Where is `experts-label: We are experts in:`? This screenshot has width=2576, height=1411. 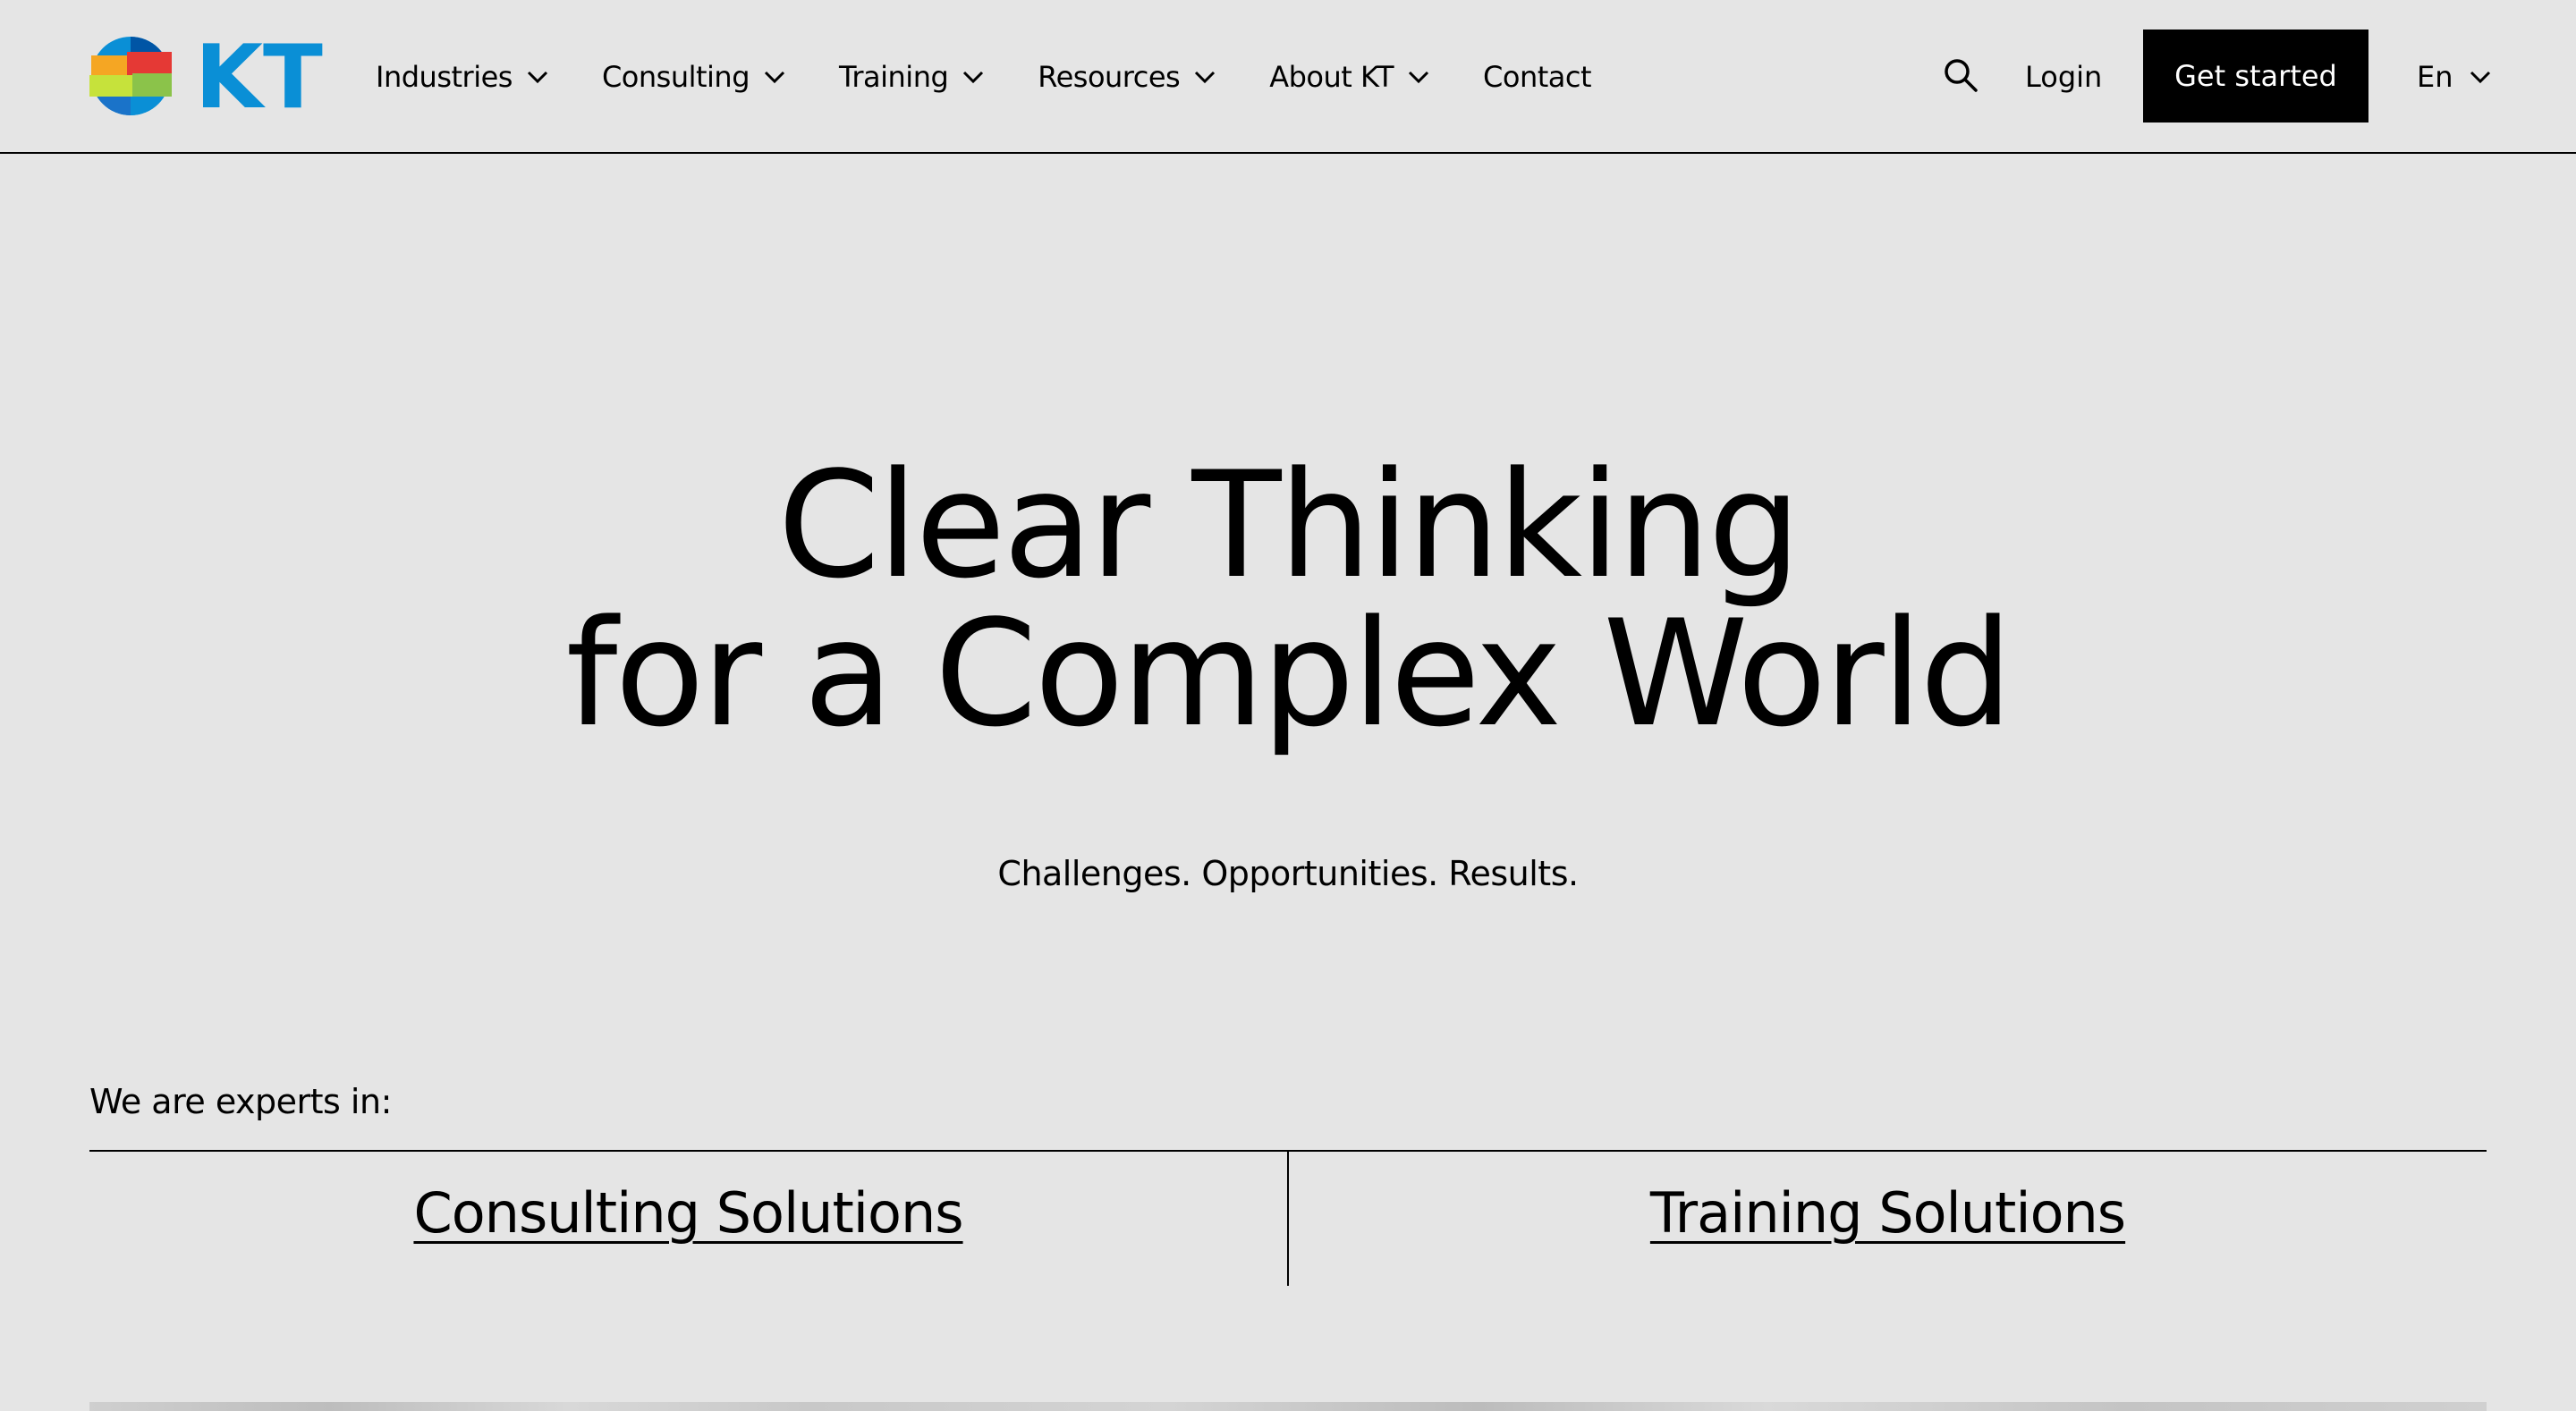 experts-label: We are experts in: is located at coordinates (240, 1101).